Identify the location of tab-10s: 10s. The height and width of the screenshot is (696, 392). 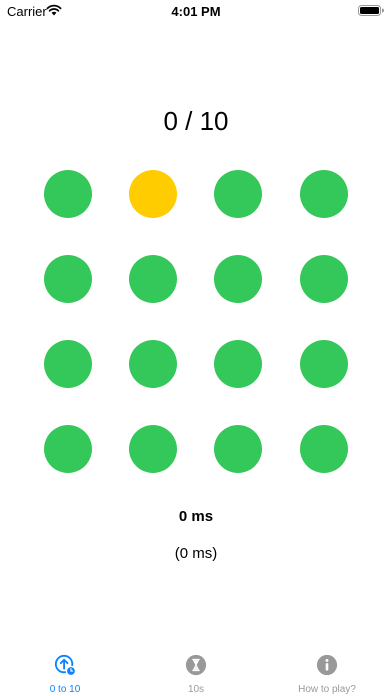
(196, 672).